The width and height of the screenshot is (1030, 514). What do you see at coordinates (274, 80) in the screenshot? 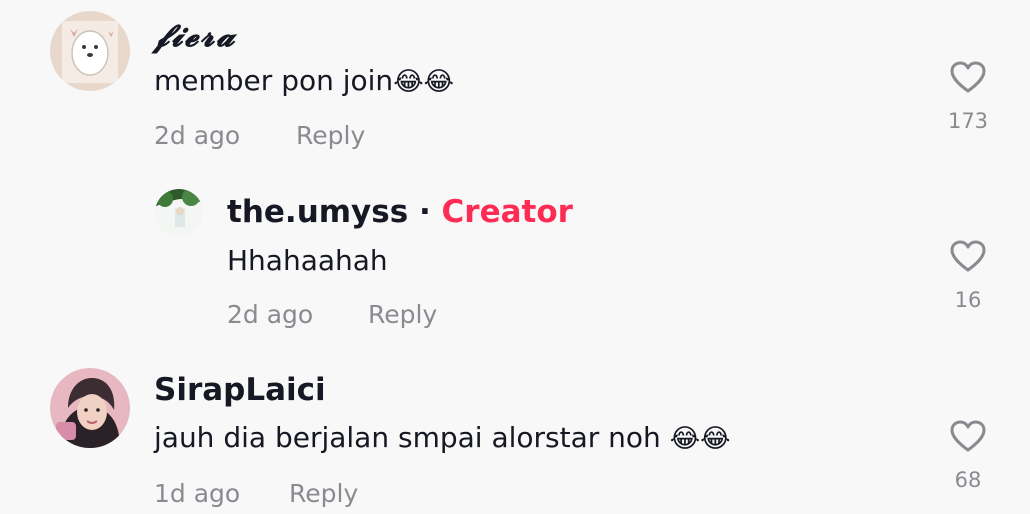
I see `comment-text-body: member pon join` at bounding box center [274, 80].